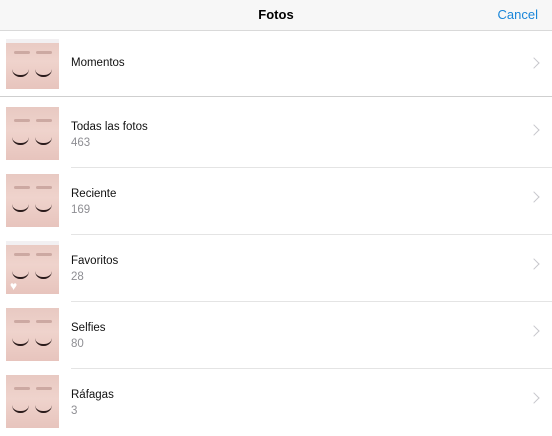 This screenshot has width=552, height=436. Describe the element at coordinates (92, 395) in the screenshot. I see `album-label: Ráfagas` at that location.